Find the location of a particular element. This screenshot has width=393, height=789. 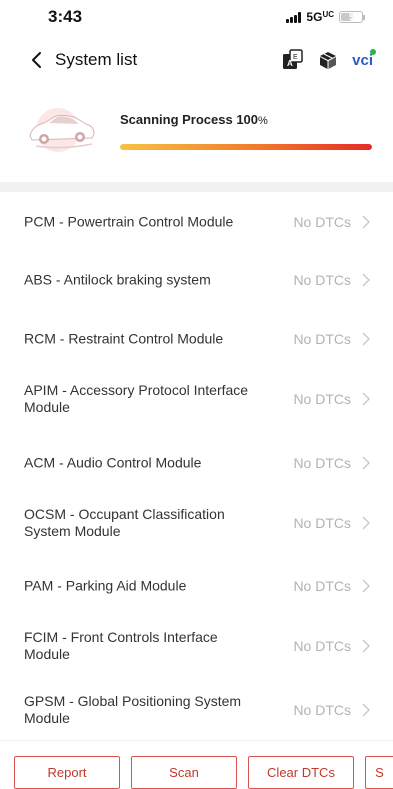

box-icon is located at coordinates (328, 60).